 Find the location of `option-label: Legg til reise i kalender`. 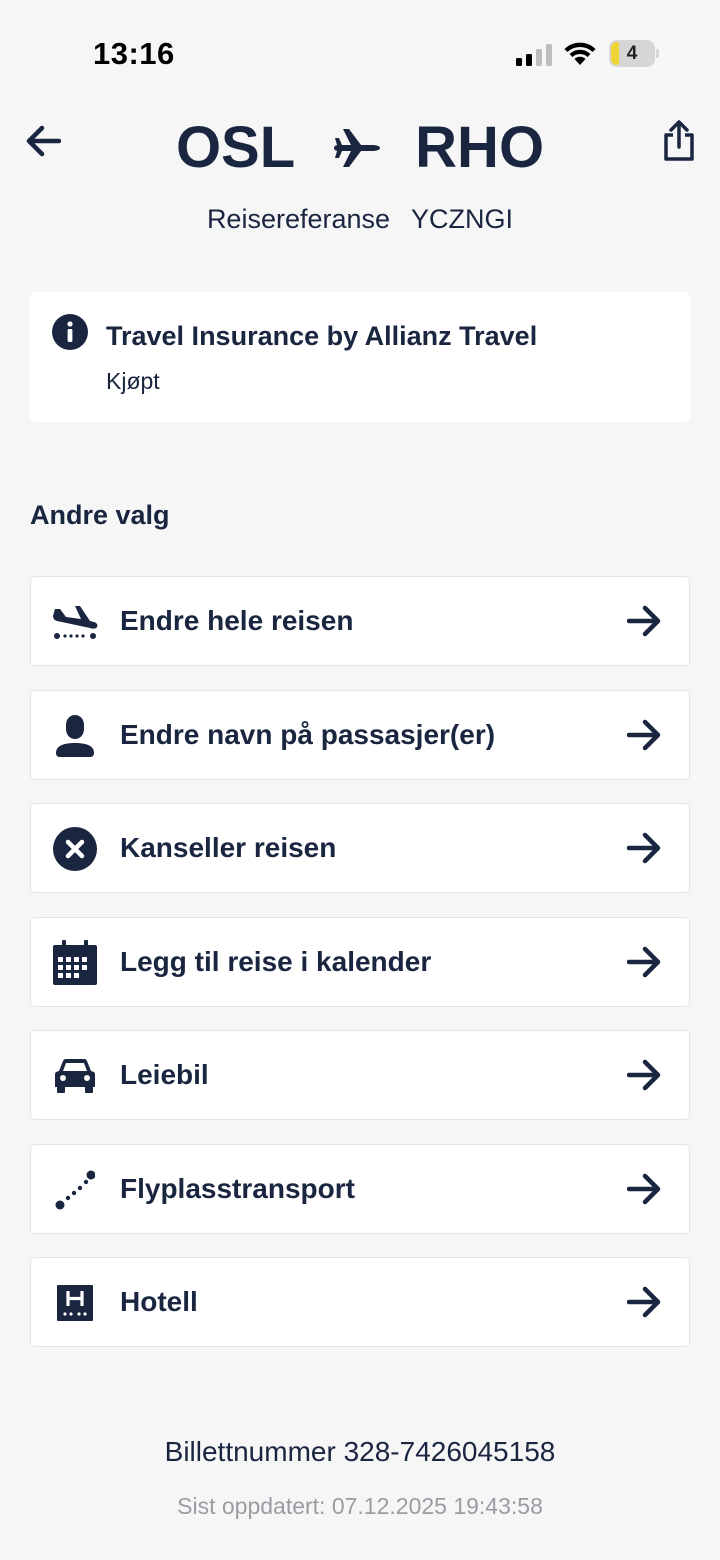

option-label: Legg til reise i kalender is located at coordinates (276, 961).